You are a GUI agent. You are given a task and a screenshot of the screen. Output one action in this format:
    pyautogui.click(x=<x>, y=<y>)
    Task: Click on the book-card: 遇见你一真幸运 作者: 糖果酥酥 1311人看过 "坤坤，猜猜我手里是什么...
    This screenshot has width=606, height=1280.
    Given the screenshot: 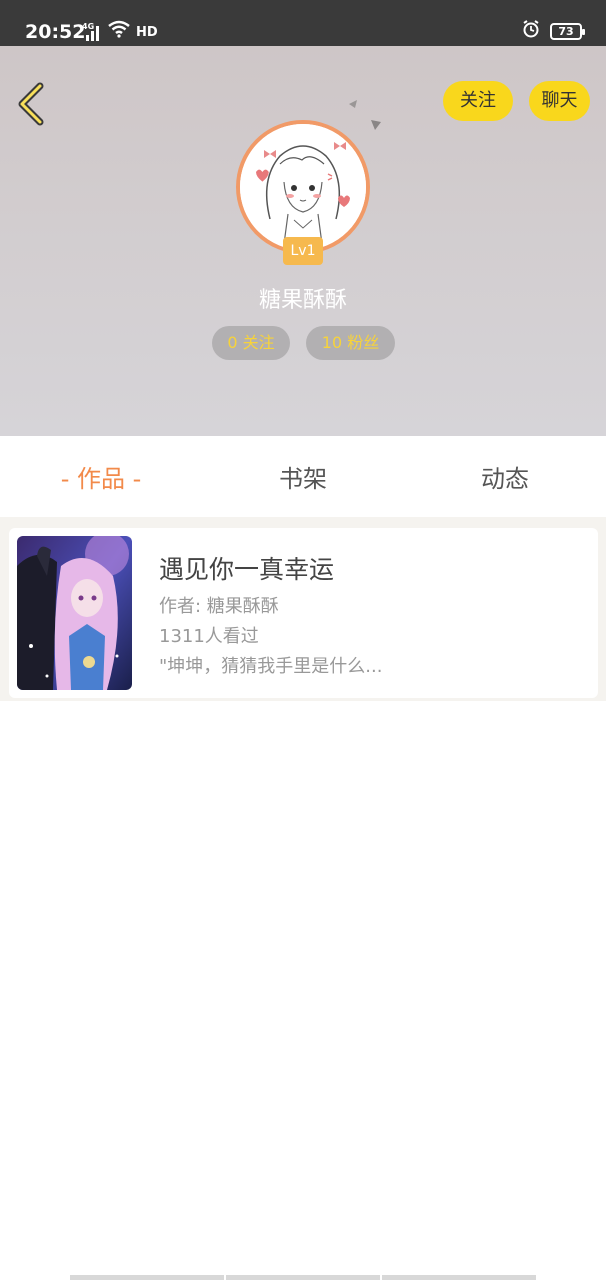 What is the action you would take?
    pyautogui.click(x=303, y=613)
    